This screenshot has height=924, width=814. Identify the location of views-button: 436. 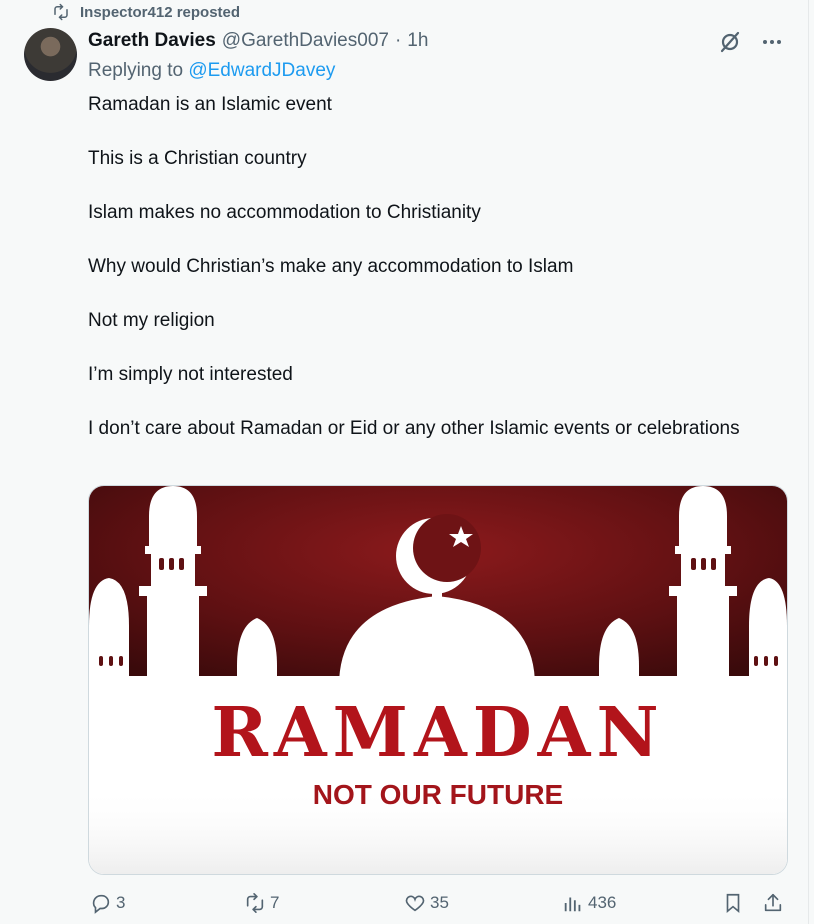
(589, 903).